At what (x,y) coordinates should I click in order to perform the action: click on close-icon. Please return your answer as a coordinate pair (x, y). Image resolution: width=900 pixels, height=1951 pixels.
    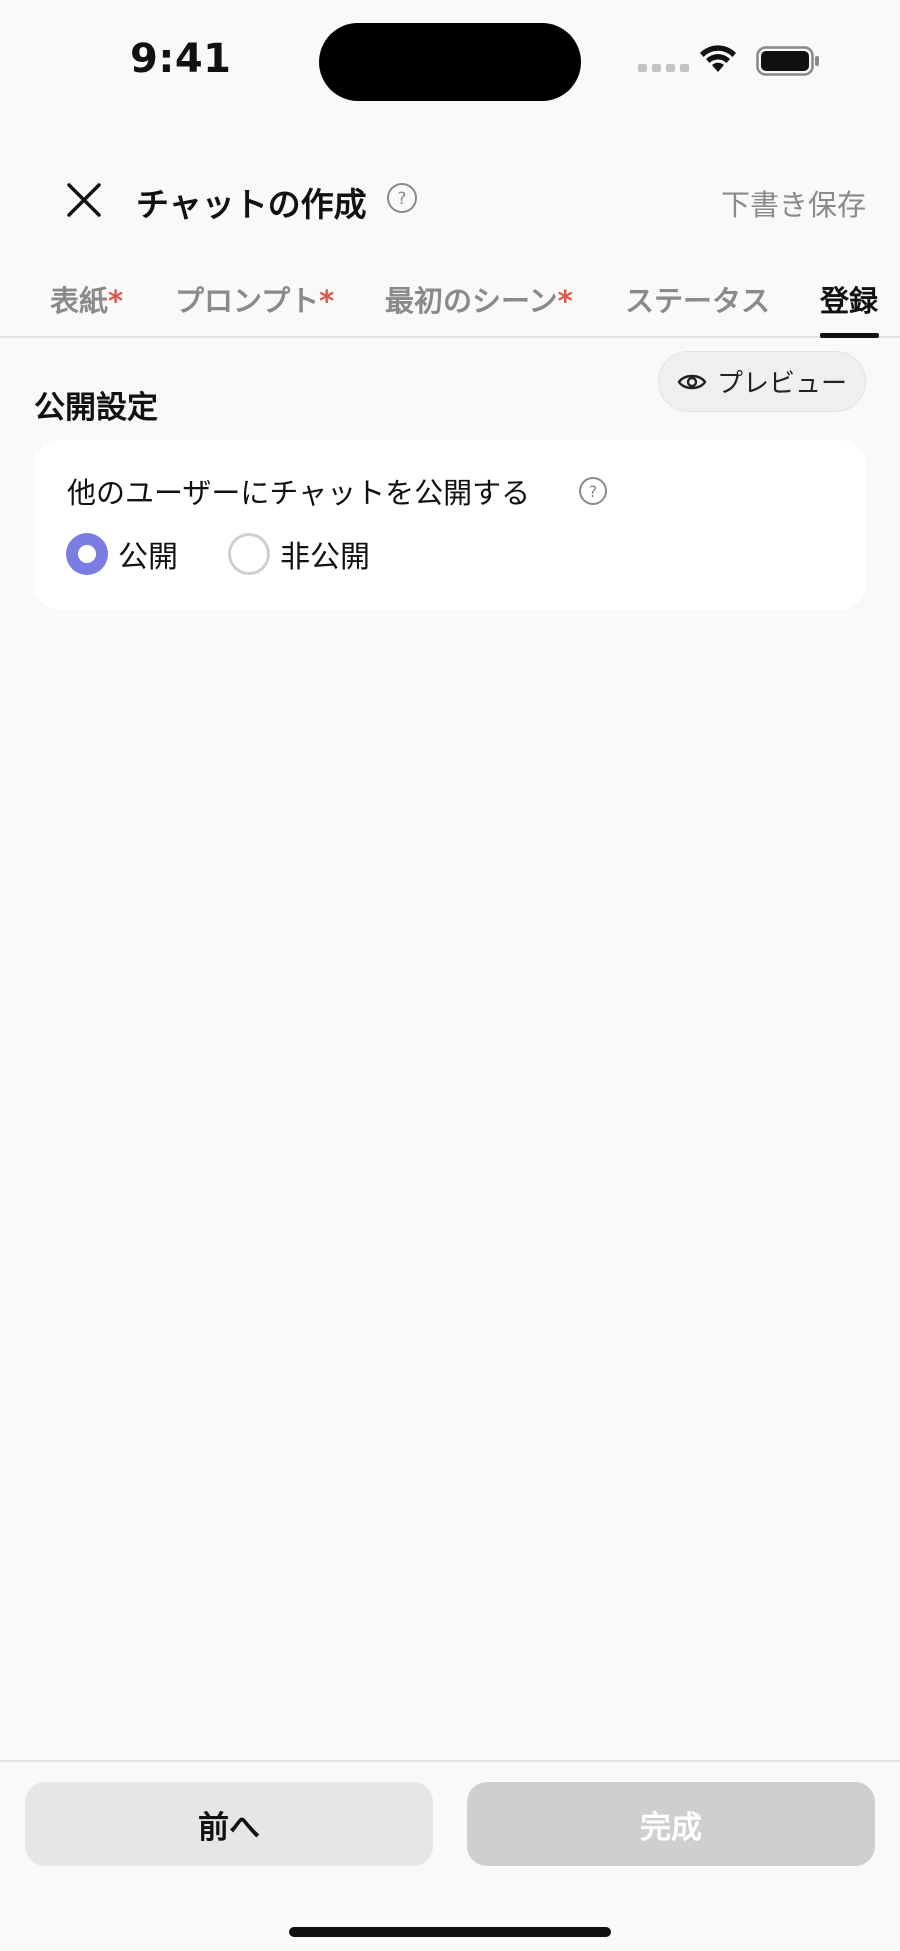
    Looking at the image, I should click on (84, 200).